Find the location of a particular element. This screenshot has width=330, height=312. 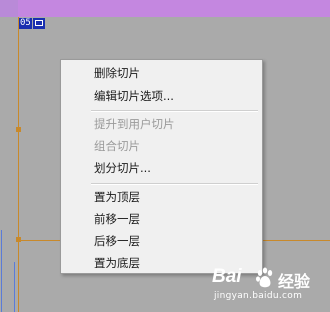

menu-item-bring-to-front: 置为顶层 is located at coordinates (117, 197).